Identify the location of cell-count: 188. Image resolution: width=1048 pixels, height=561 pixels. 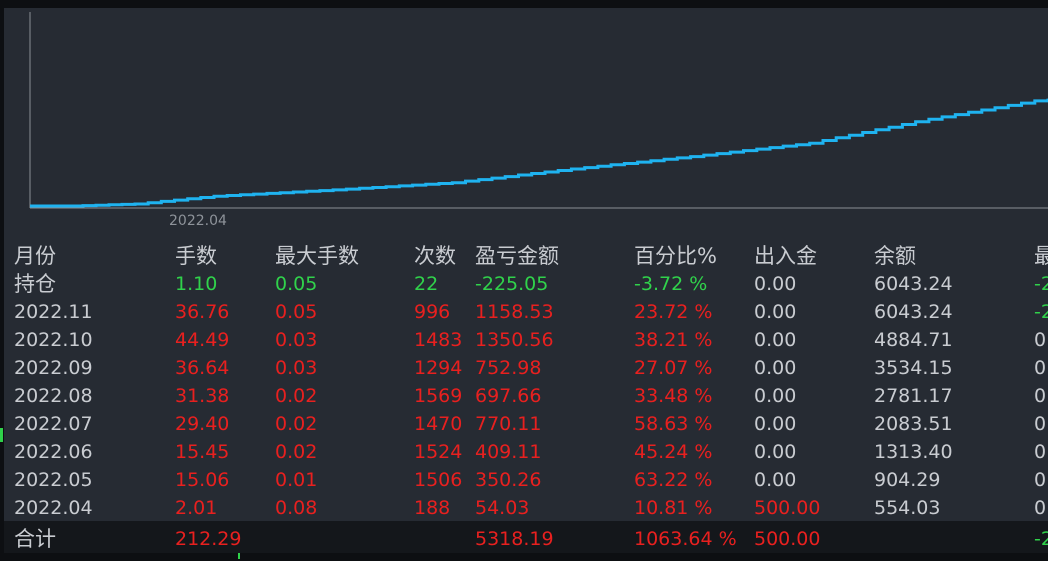
(432, 508).